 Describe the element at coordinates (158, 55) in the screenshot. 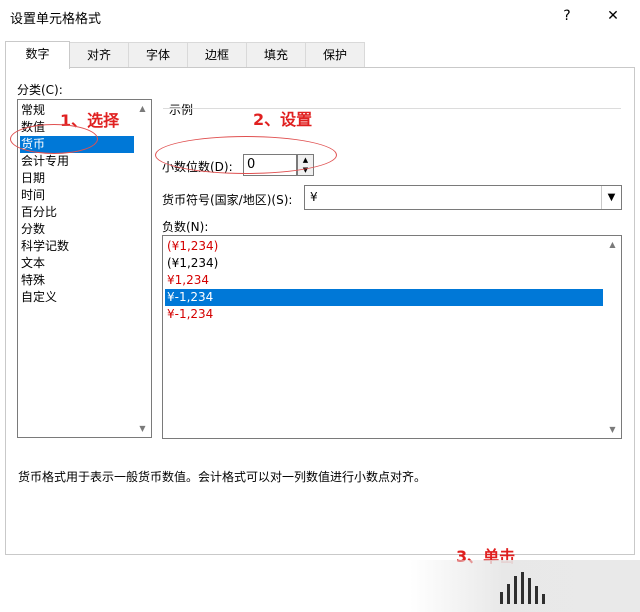

I see `tab-font: 字体` at that location.